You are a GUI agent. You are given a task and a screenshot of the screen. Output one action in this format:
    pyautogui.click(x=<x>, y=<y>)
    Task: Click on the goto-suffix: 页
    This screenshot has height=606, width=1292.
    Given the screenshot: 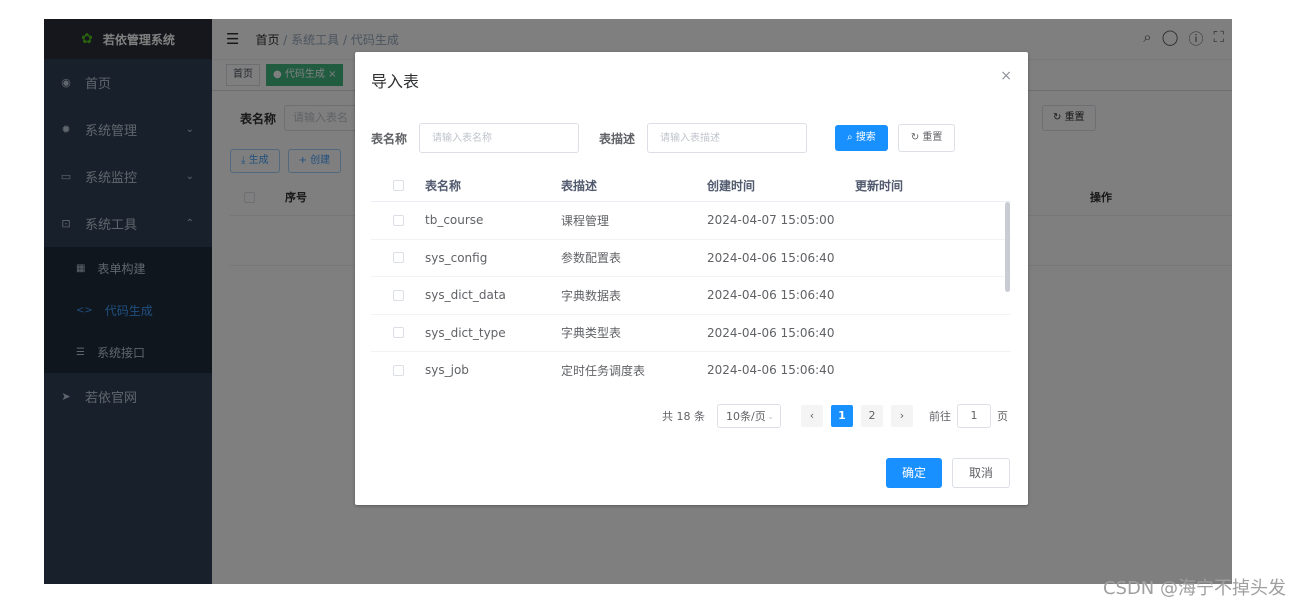 What is the action you would take?
    pyautogui.click(x=1002, y=416)
    